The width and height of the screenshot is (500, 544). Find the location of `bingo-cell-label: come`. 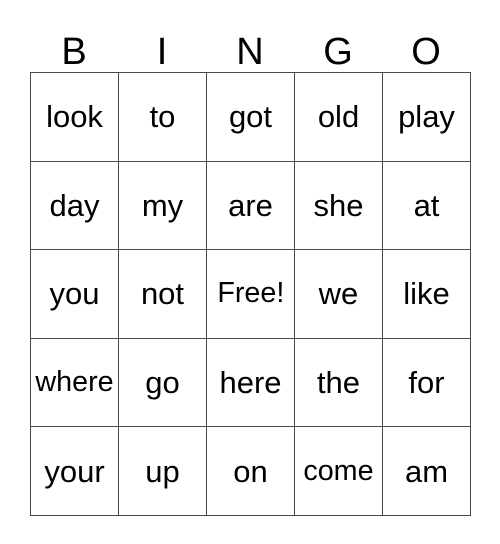

bingo-cell-label: come is located at coordinates (338, 470).